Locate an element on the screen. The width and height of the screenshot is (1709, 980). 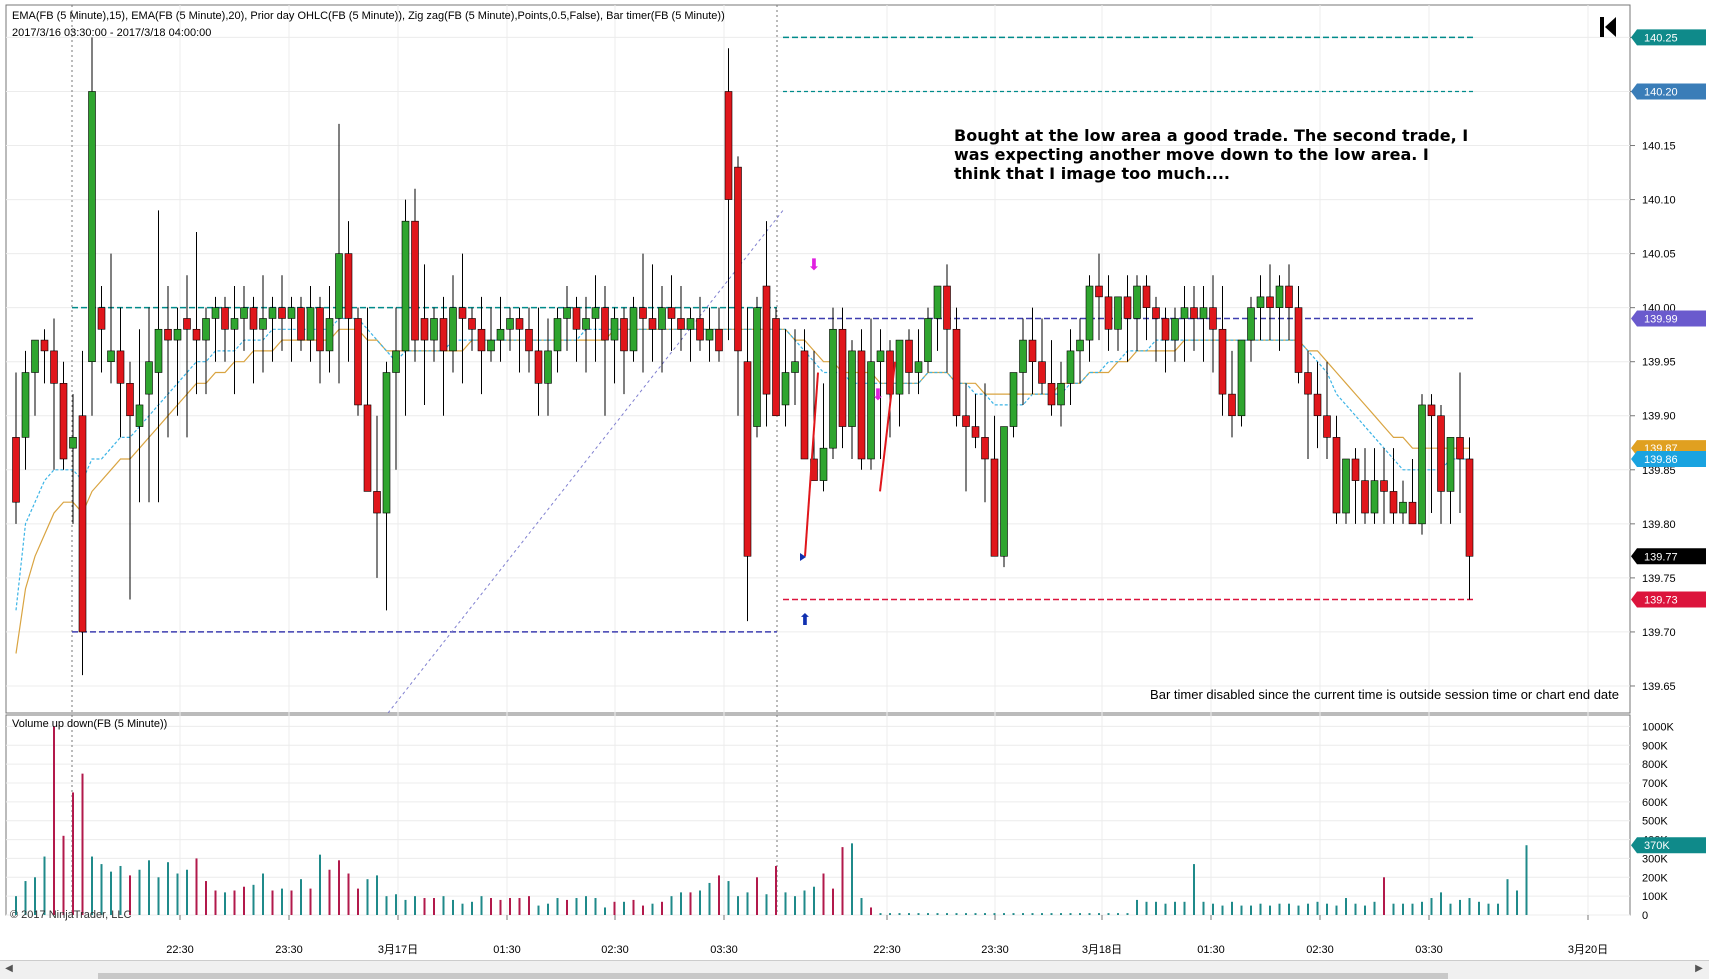
price-marker: 140.25 is located at coordinates (1668, 37).